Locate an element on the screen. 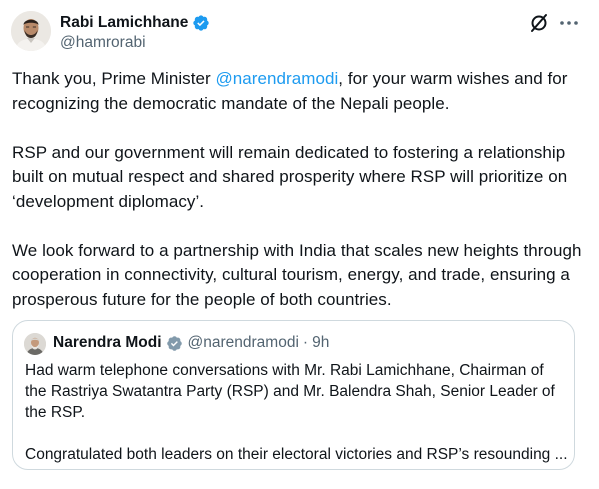 The height and width of the screenshot is (489, 599). quoted-timestamp: 9h is located at coordinates (321, 342).